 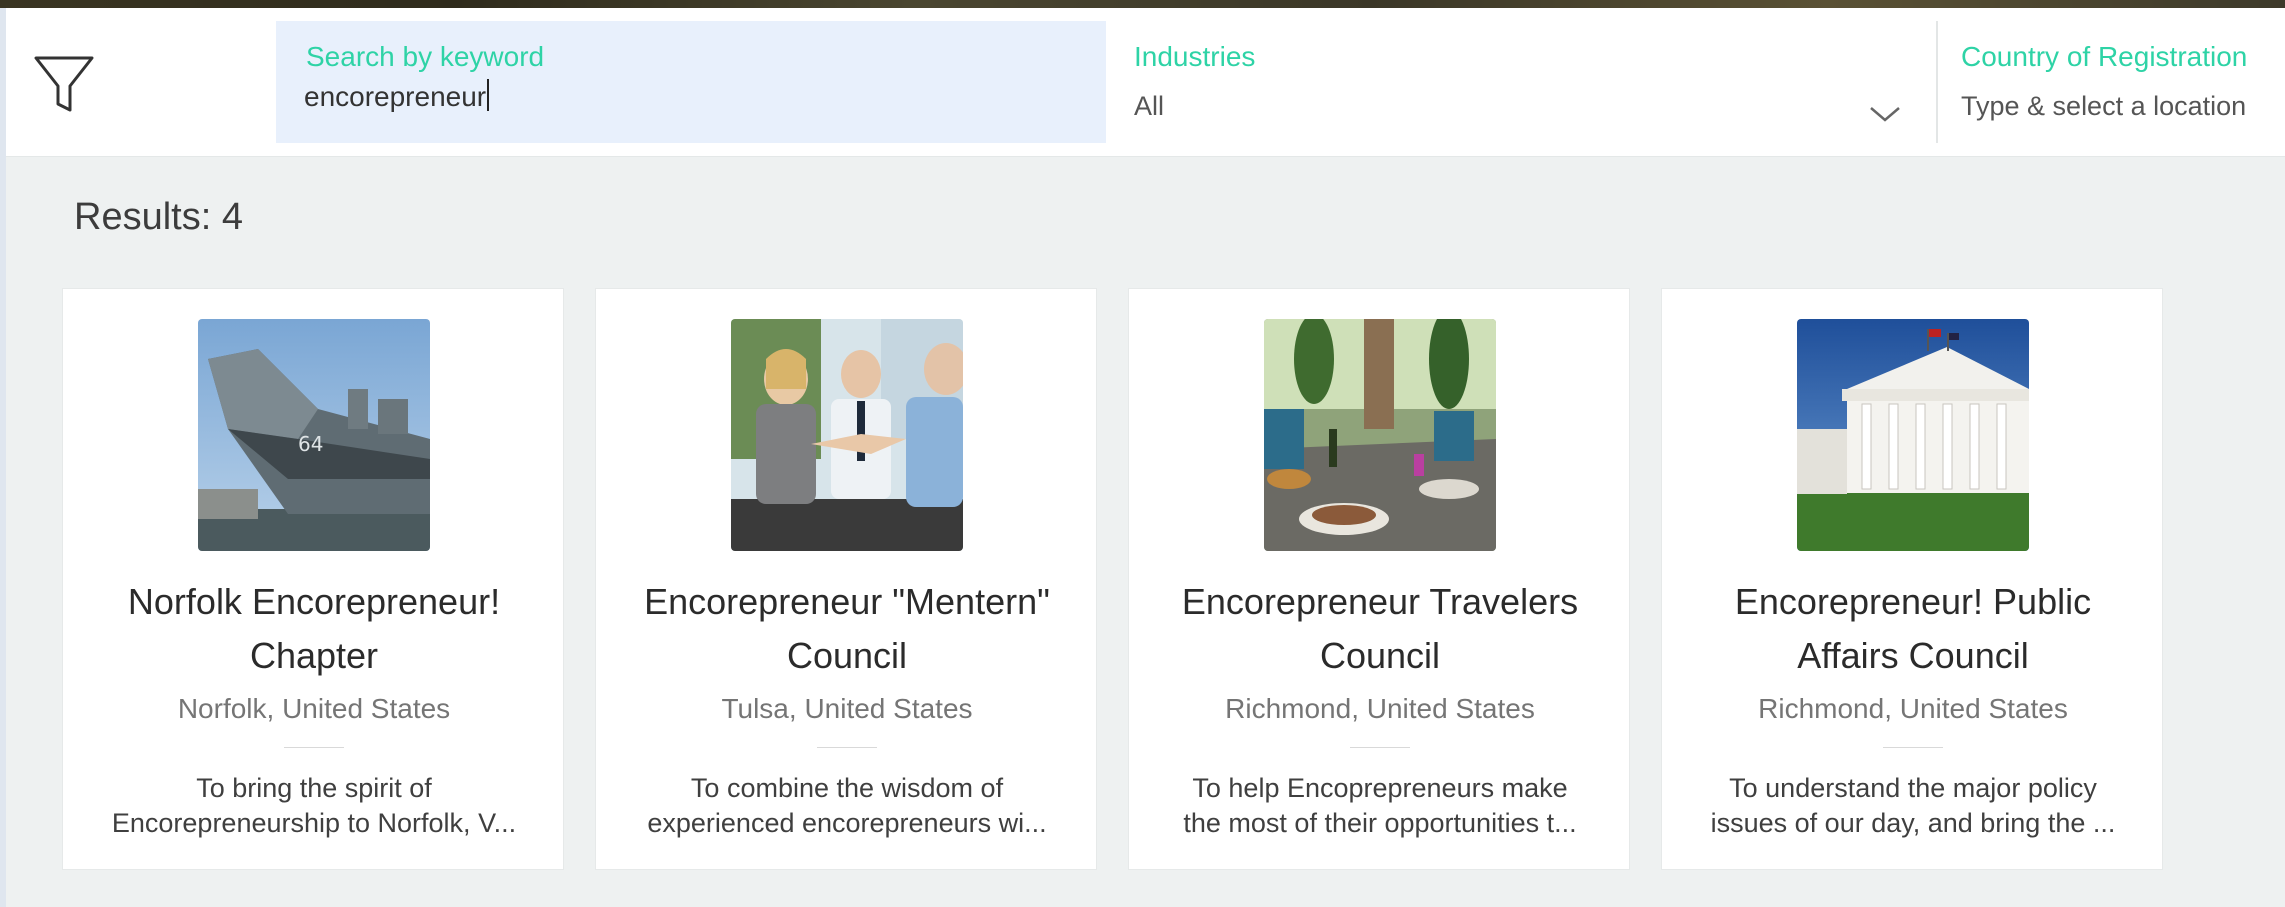 I want to click on search-label: Search by keyword, so click(x=425, y=56).